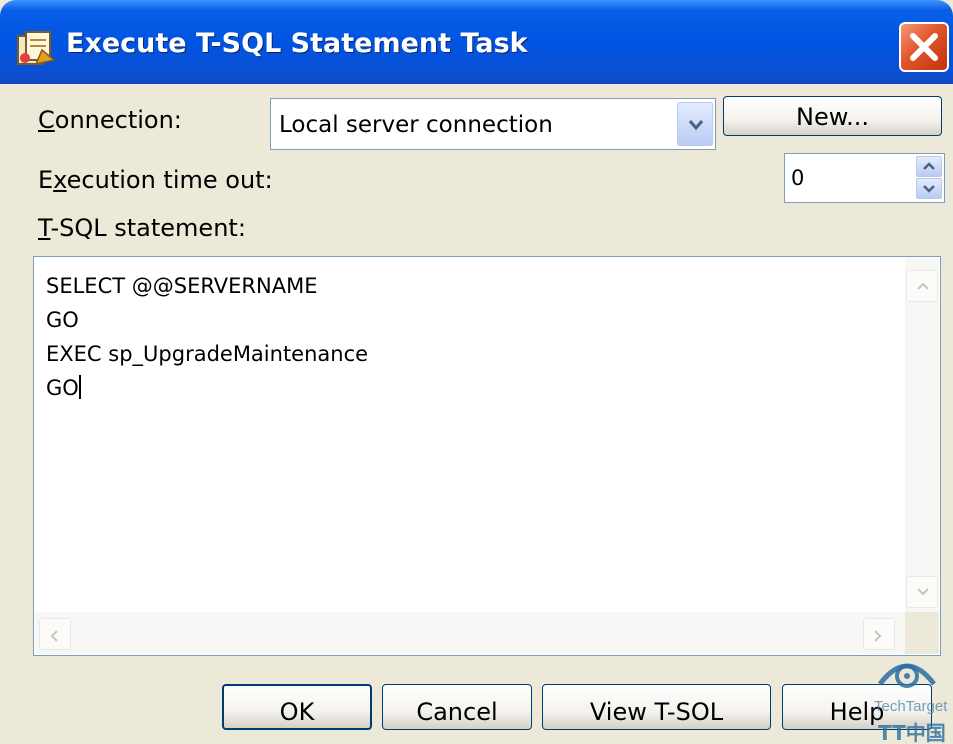 This screenshot has width=953, height=744. Describe the element at coordinates (457, 707) in the screenshot. I see `cancel-button: Cancel` at that location.